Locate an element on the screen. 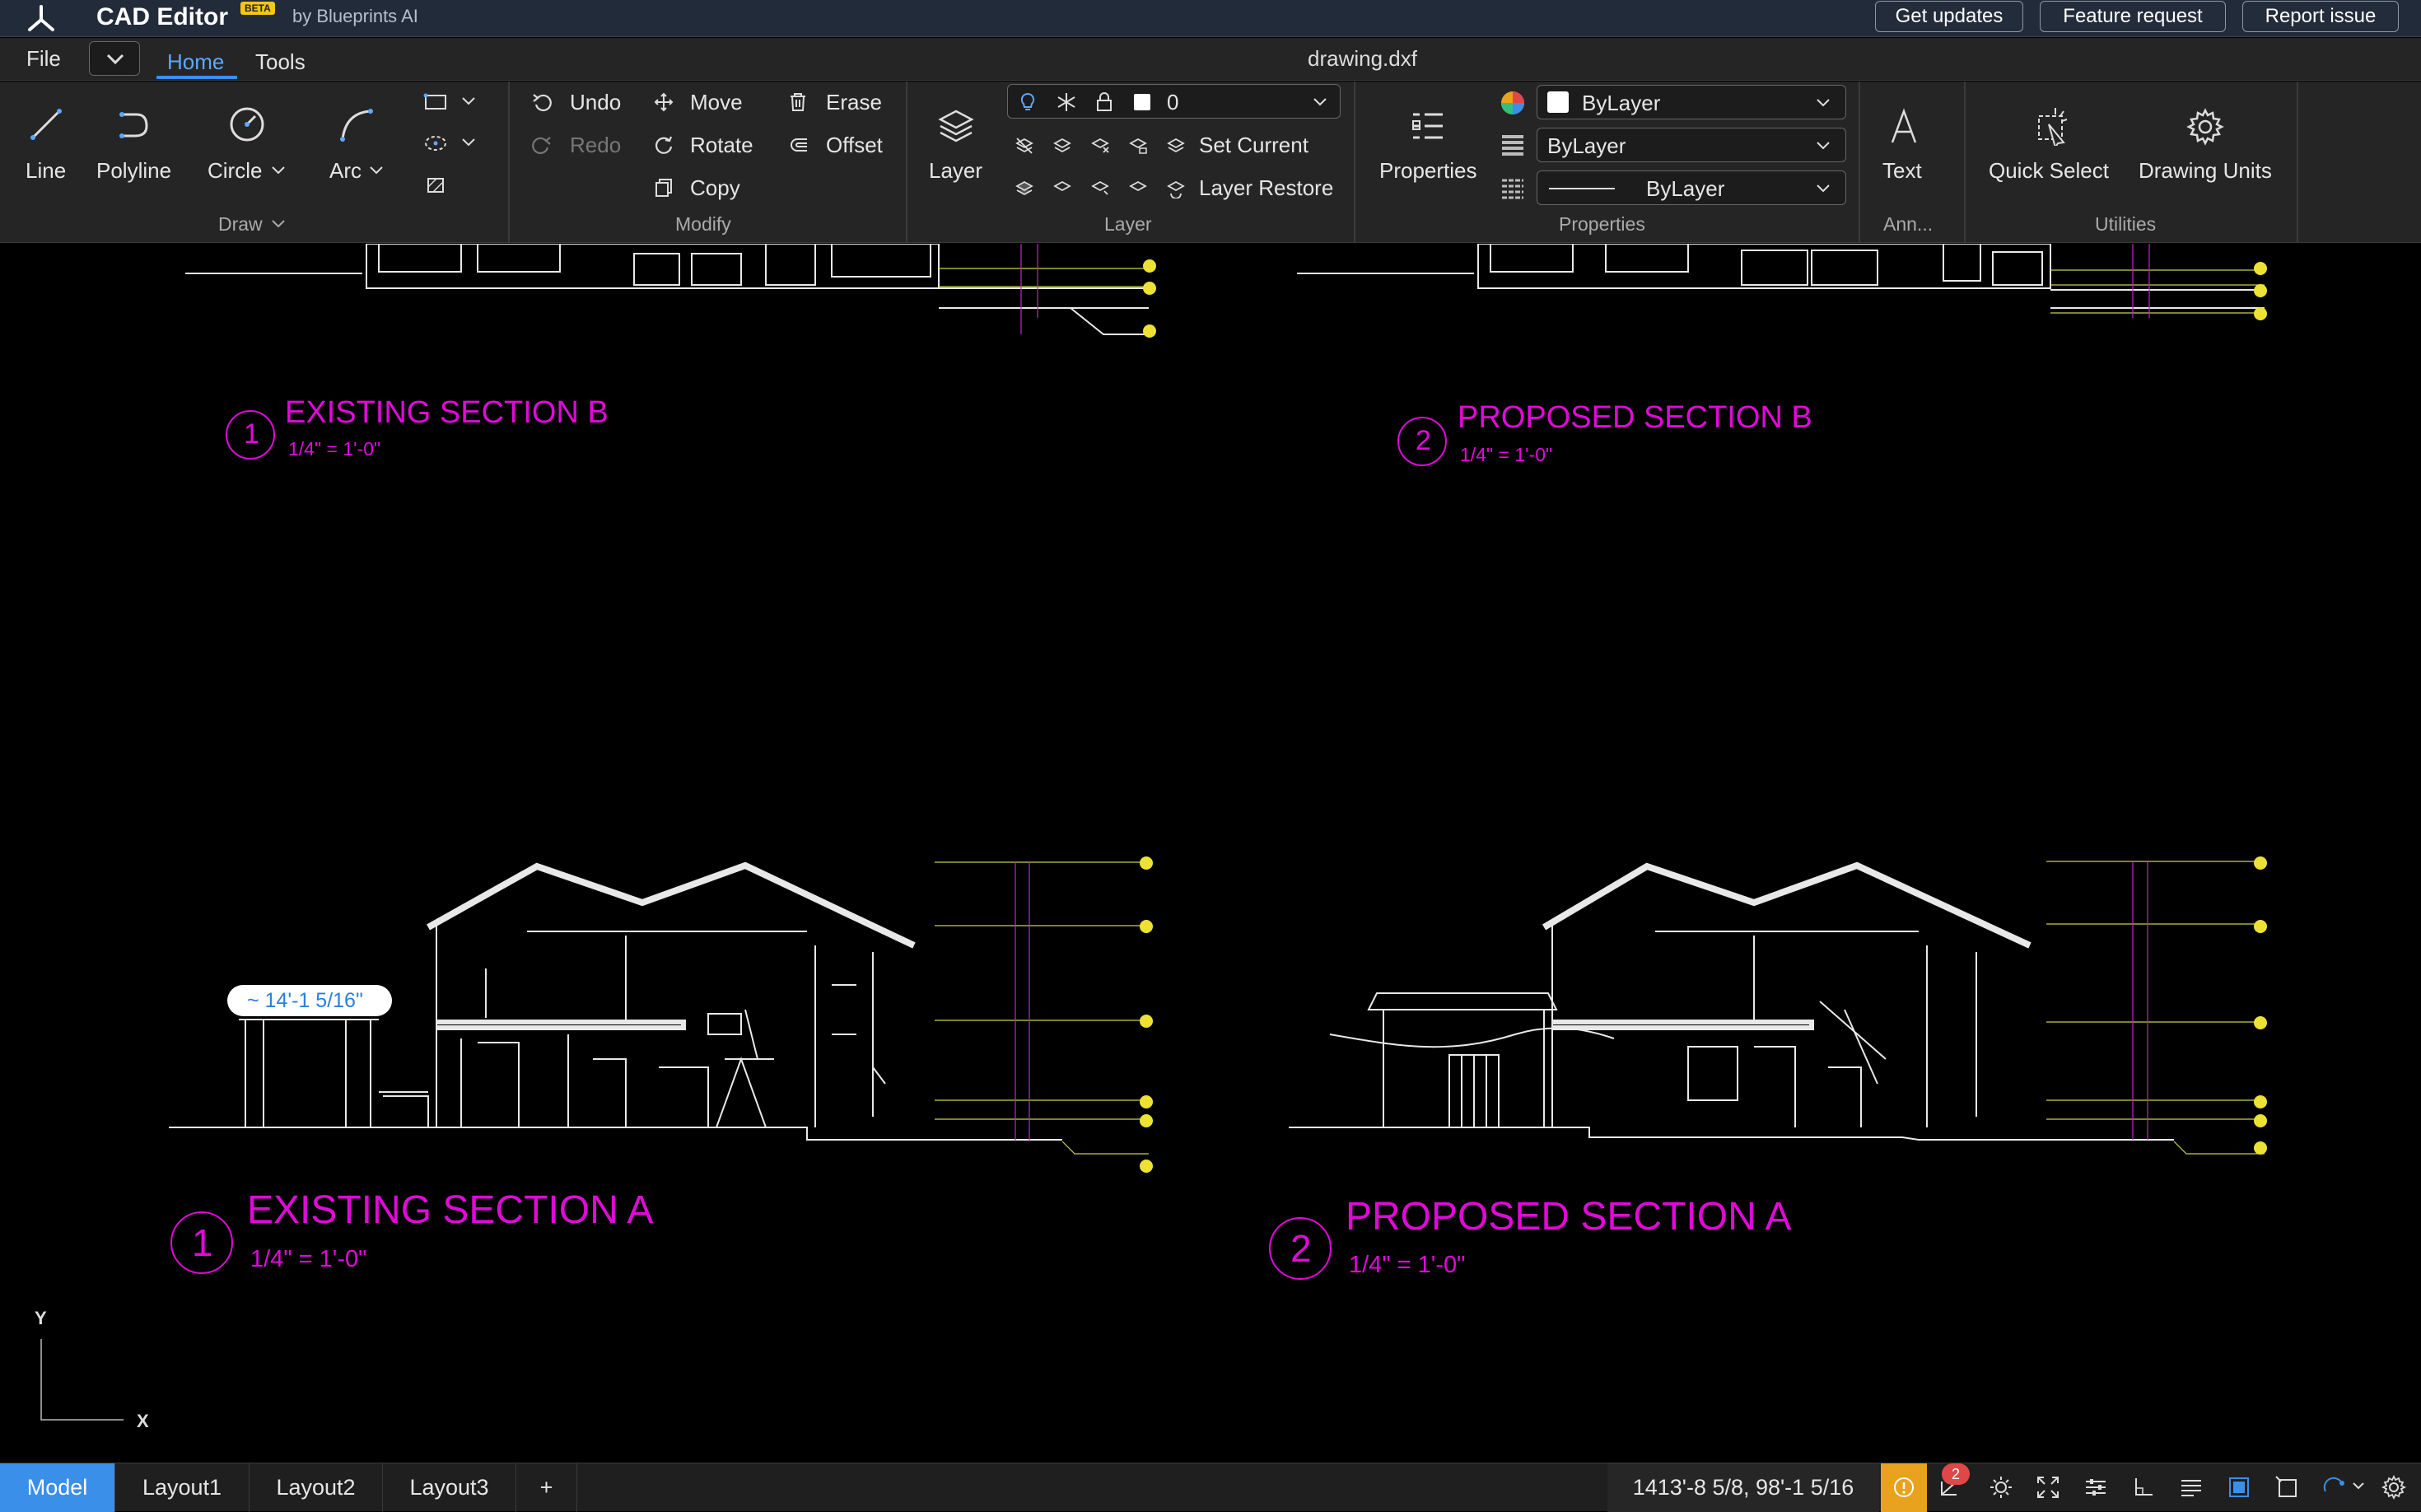 Image resolution: width=2421 pixels, height=1512 pixels. color-wheel-icon is located at coordinates (1513, 103).